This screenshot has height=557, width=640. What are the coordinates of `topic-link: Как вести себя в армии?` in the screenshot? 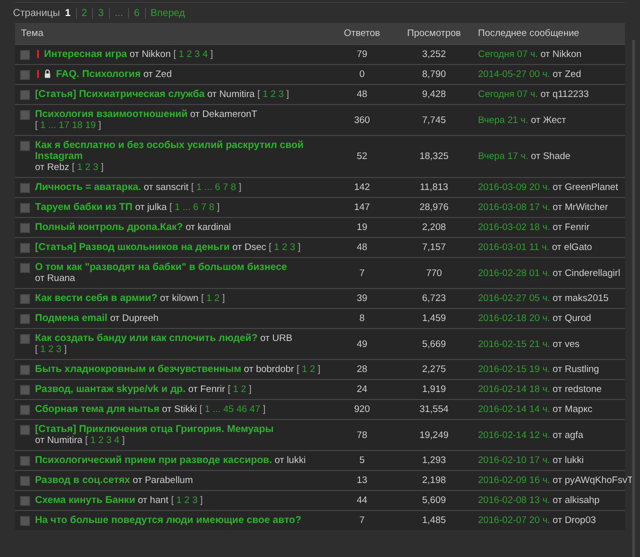 It's located at (96, 298).